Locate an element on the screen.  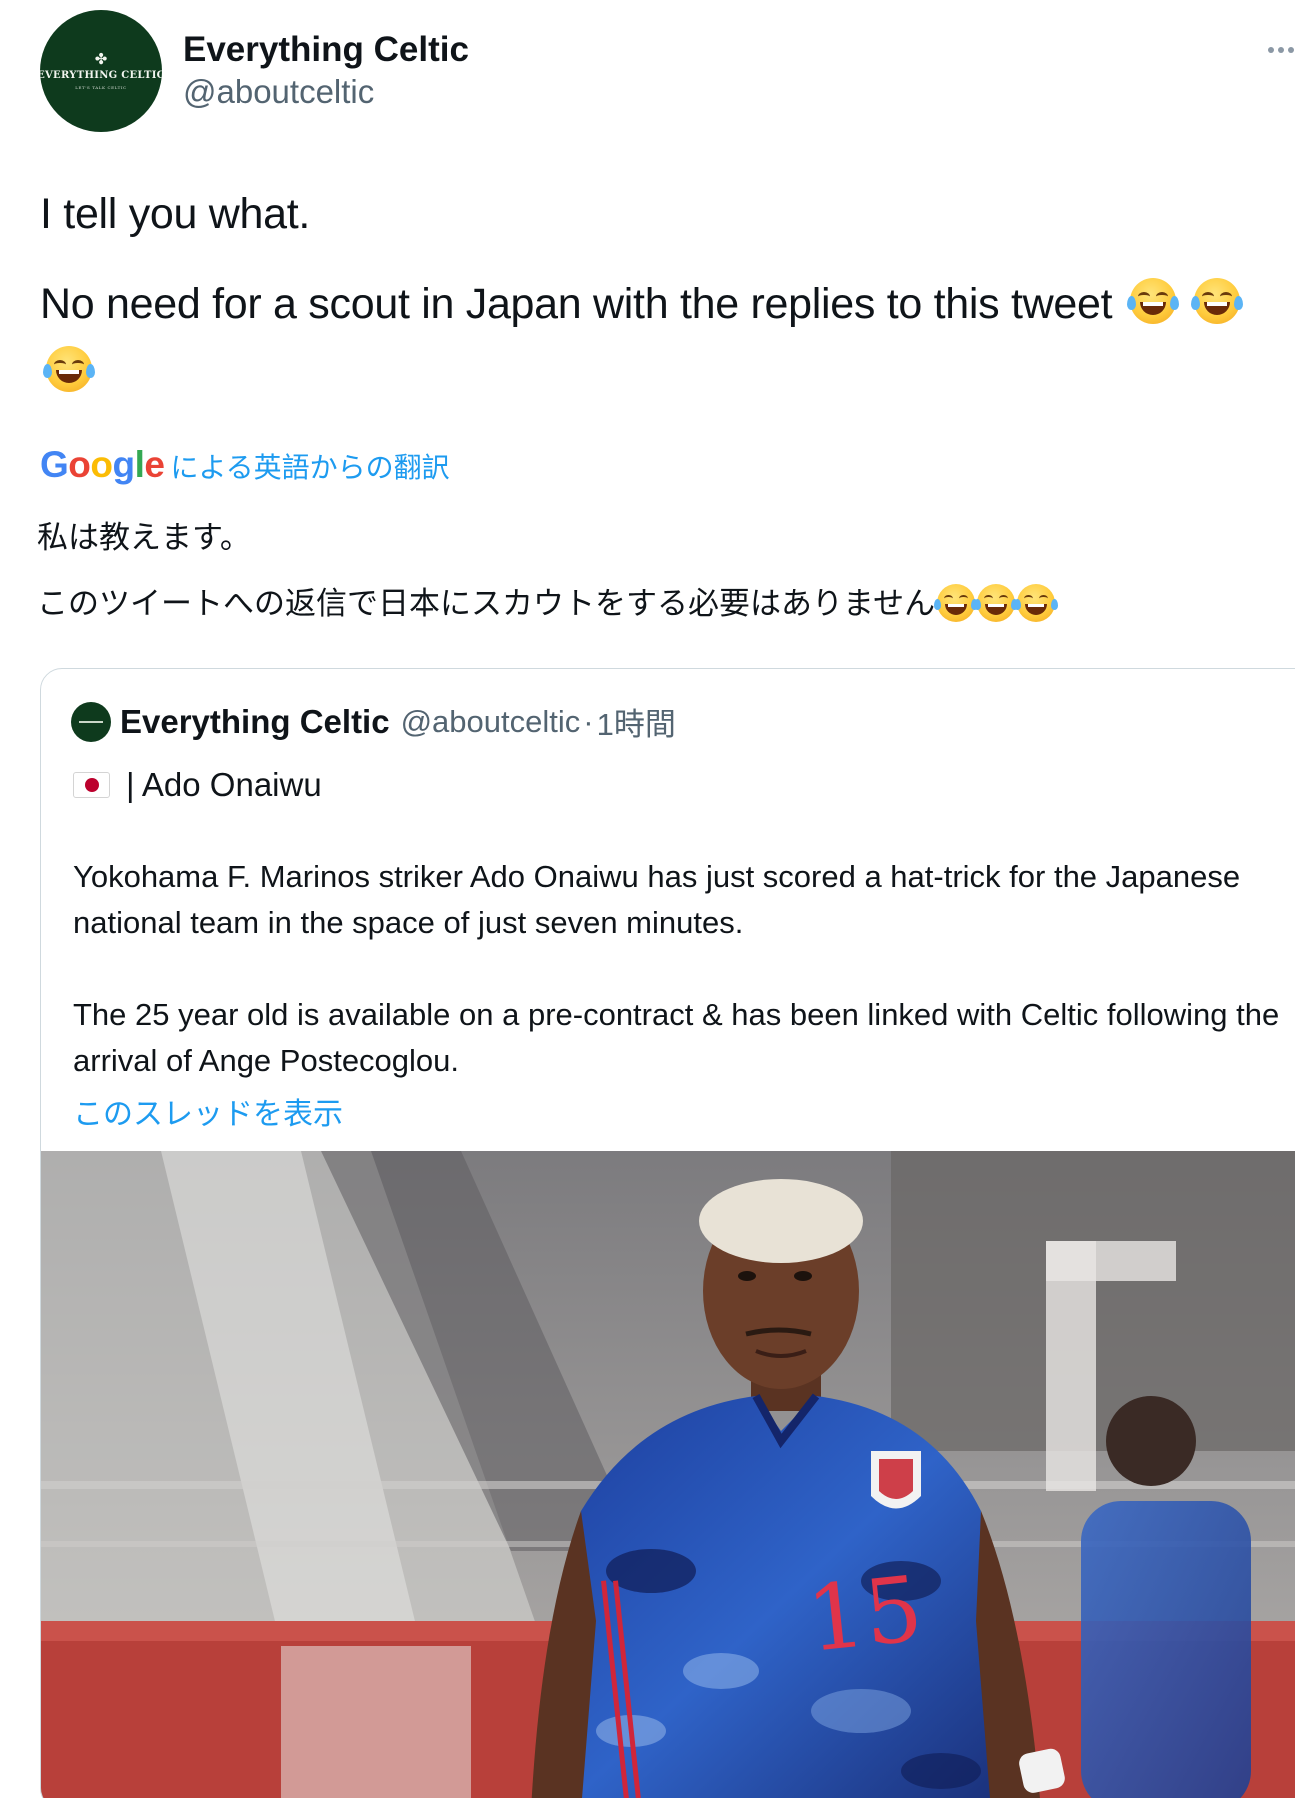
show-thread-link: このスレッドを表示 is located at coordinates (208, 1115).